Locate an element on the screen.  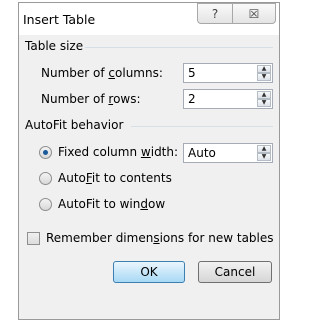
close-icon: ☒ is located at coordinates (254, 13).